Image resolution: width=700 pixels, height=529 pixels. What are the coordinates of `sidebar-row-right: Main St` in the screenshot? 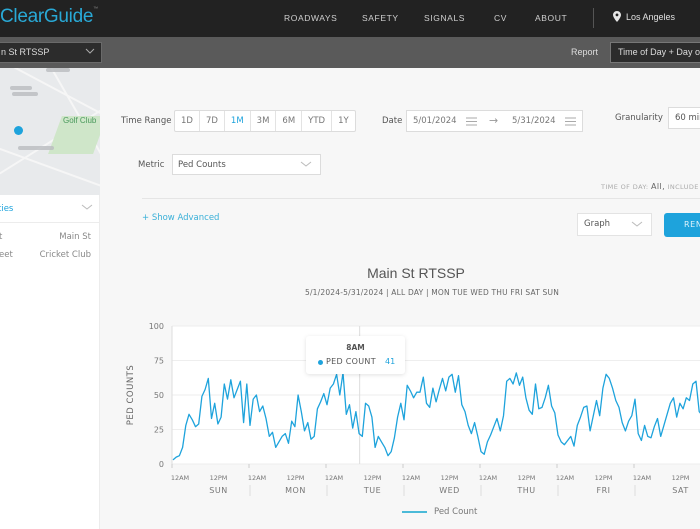 It's located at (75, 237).